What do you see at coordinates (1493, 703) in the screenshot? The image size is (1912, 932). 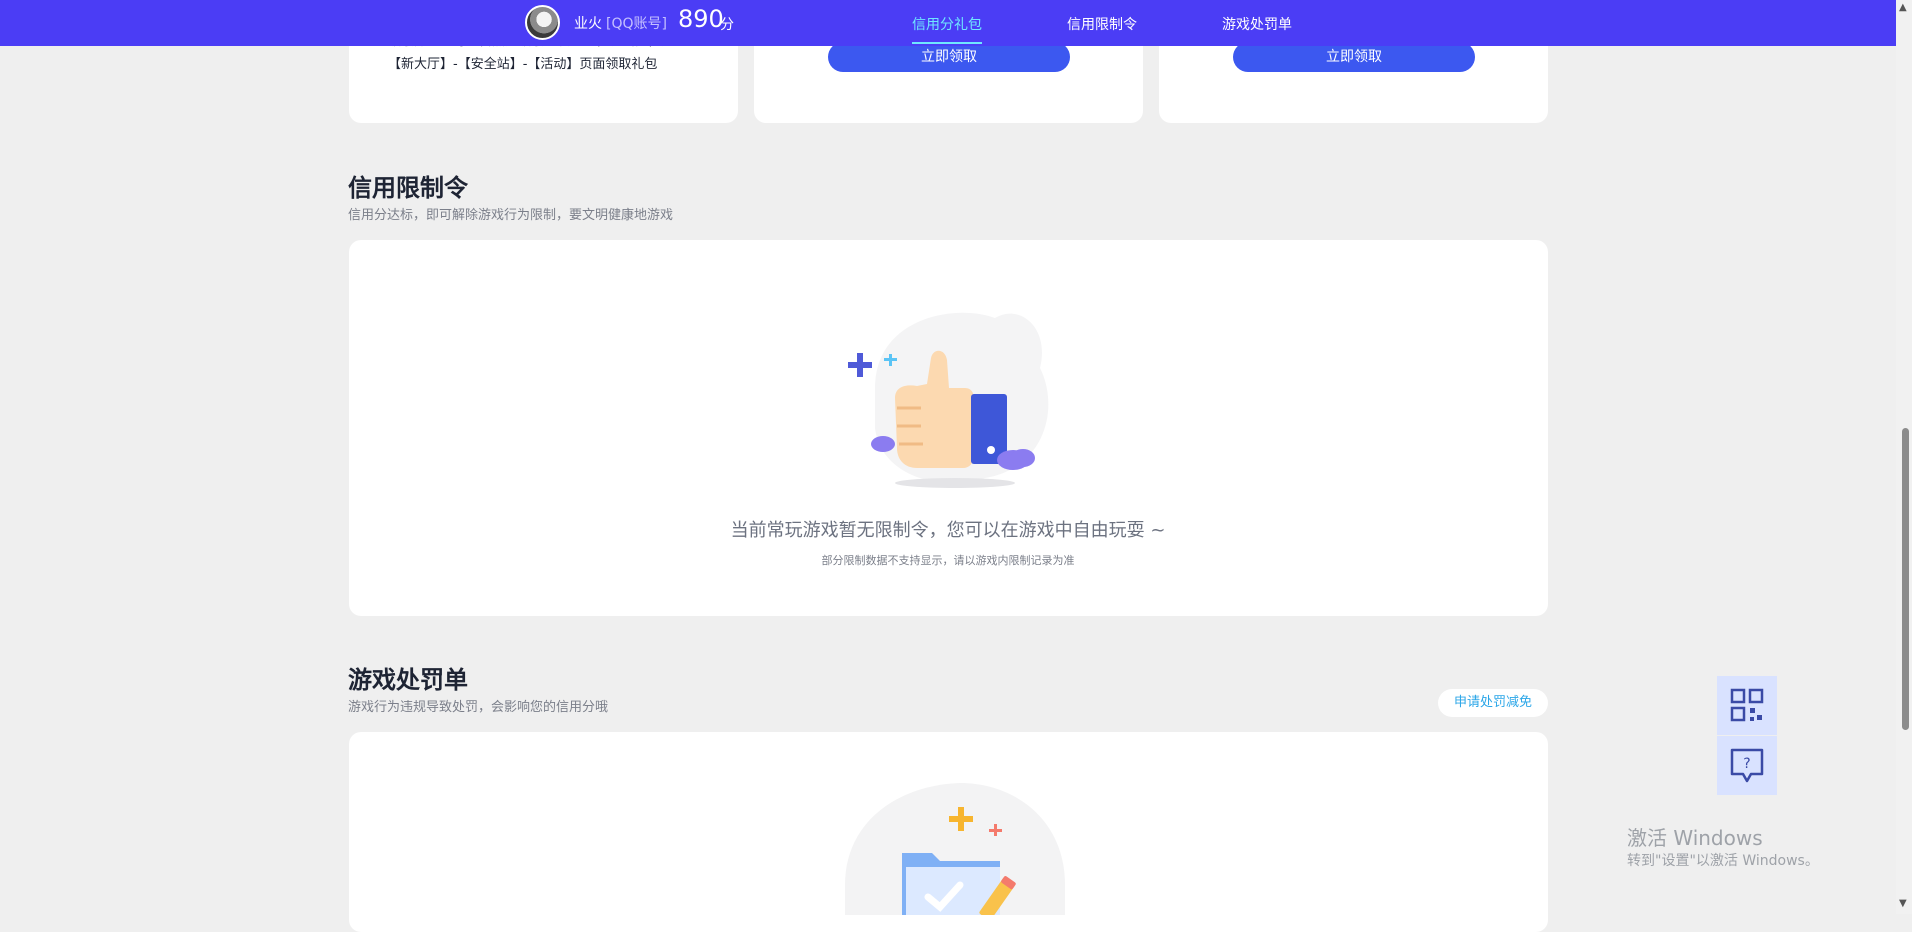 I see `apply-penalty-reduction-button: 申请处罚减免` at bounding box center [1493, 703].